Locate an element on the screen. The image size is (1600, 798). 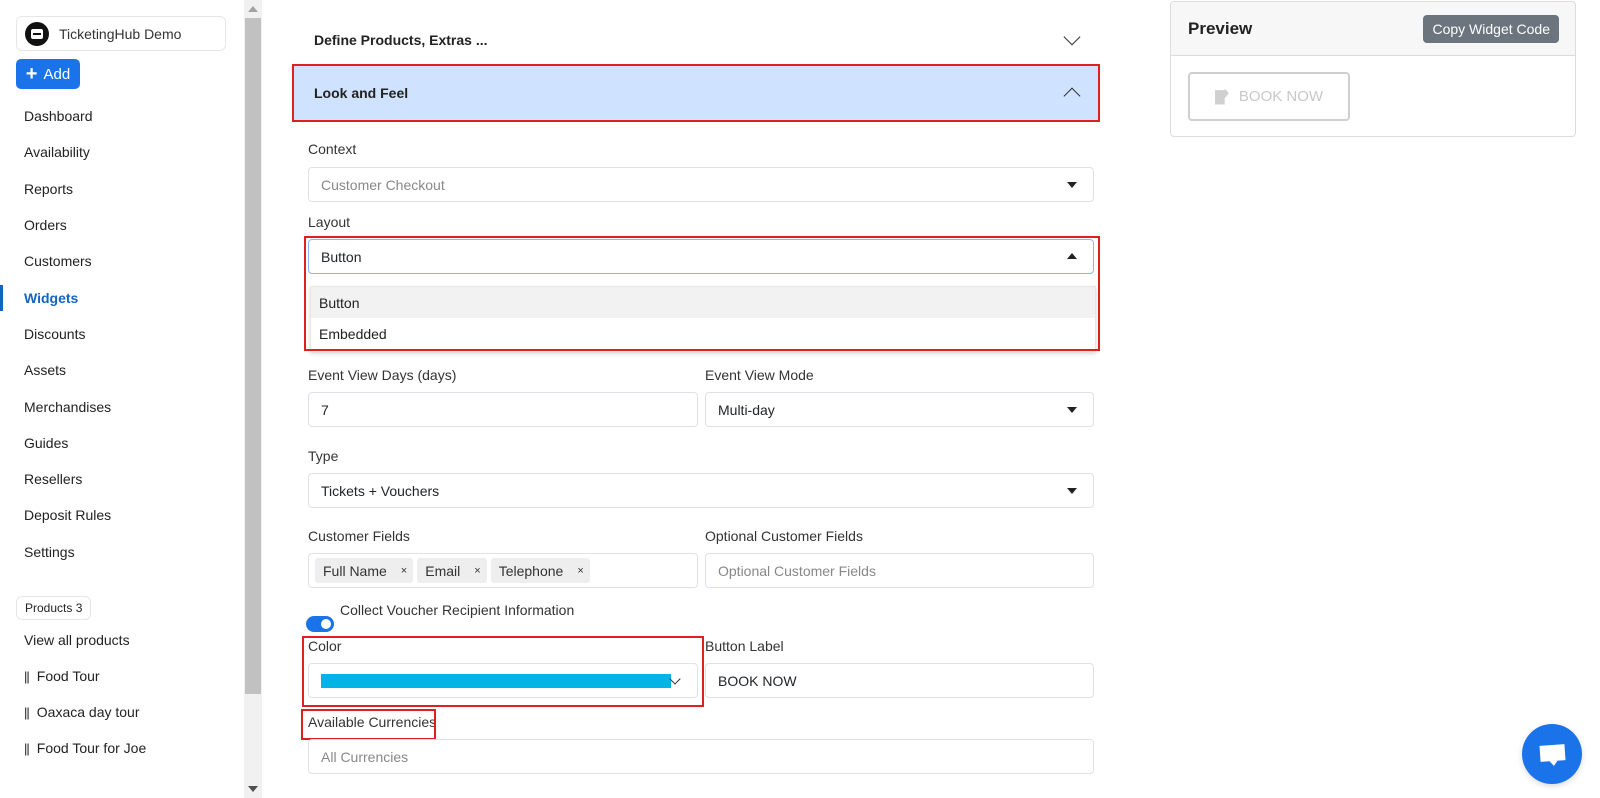
event-days-value: 7 is located at coordinates (325, 409).